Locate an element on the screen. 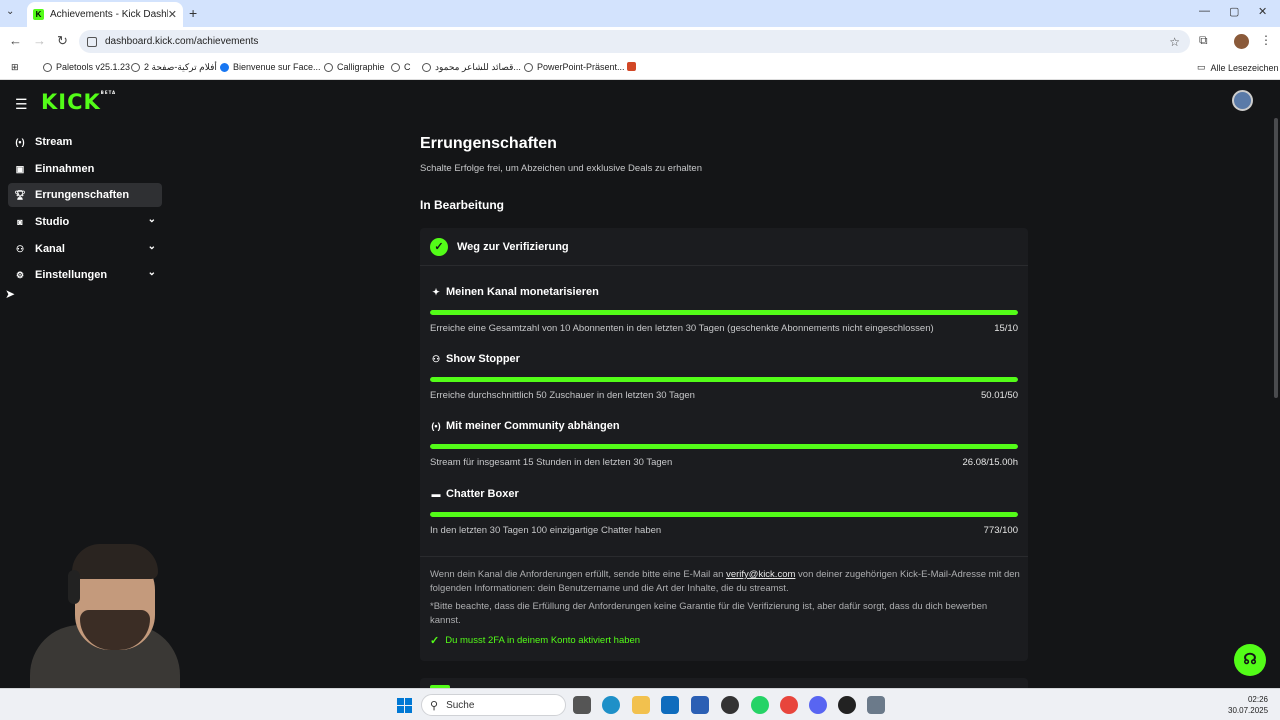 Image resolution: width=1280 pixels, height=720 pixels. tab-list-icon: ⌄ is located at coordinates (10, 11).